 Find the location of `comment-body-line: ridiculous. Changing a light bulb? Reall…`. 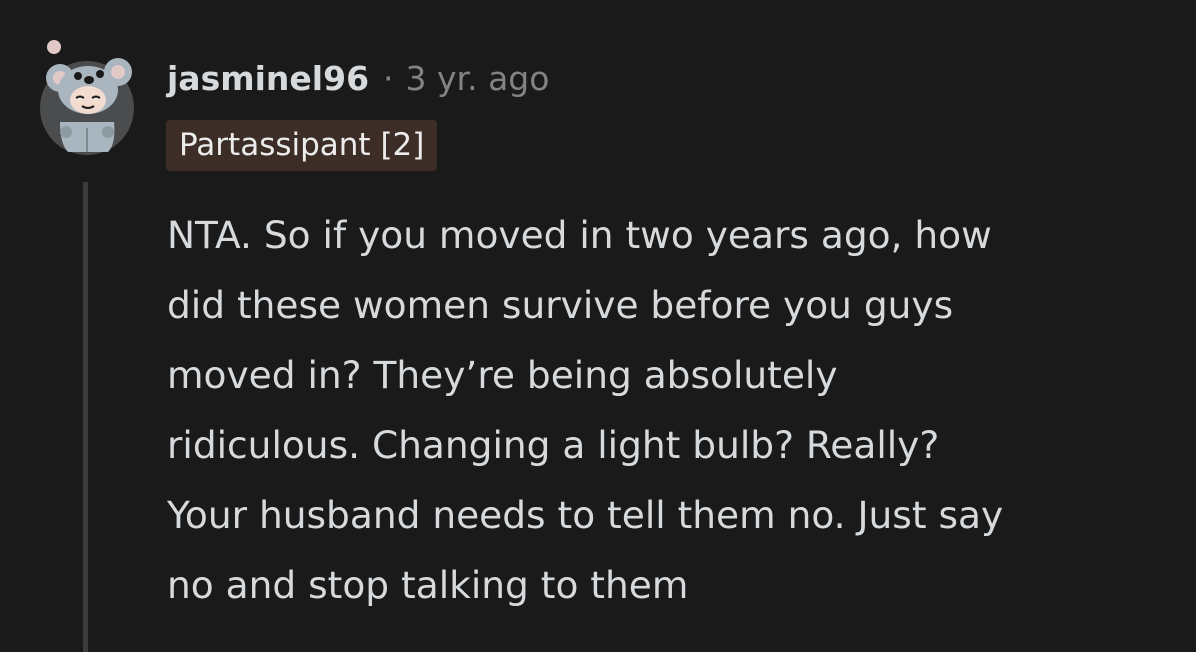

comment-body-line: ridiculous. Changing a light bulb? Reall… is located at coordinates (553, 445).